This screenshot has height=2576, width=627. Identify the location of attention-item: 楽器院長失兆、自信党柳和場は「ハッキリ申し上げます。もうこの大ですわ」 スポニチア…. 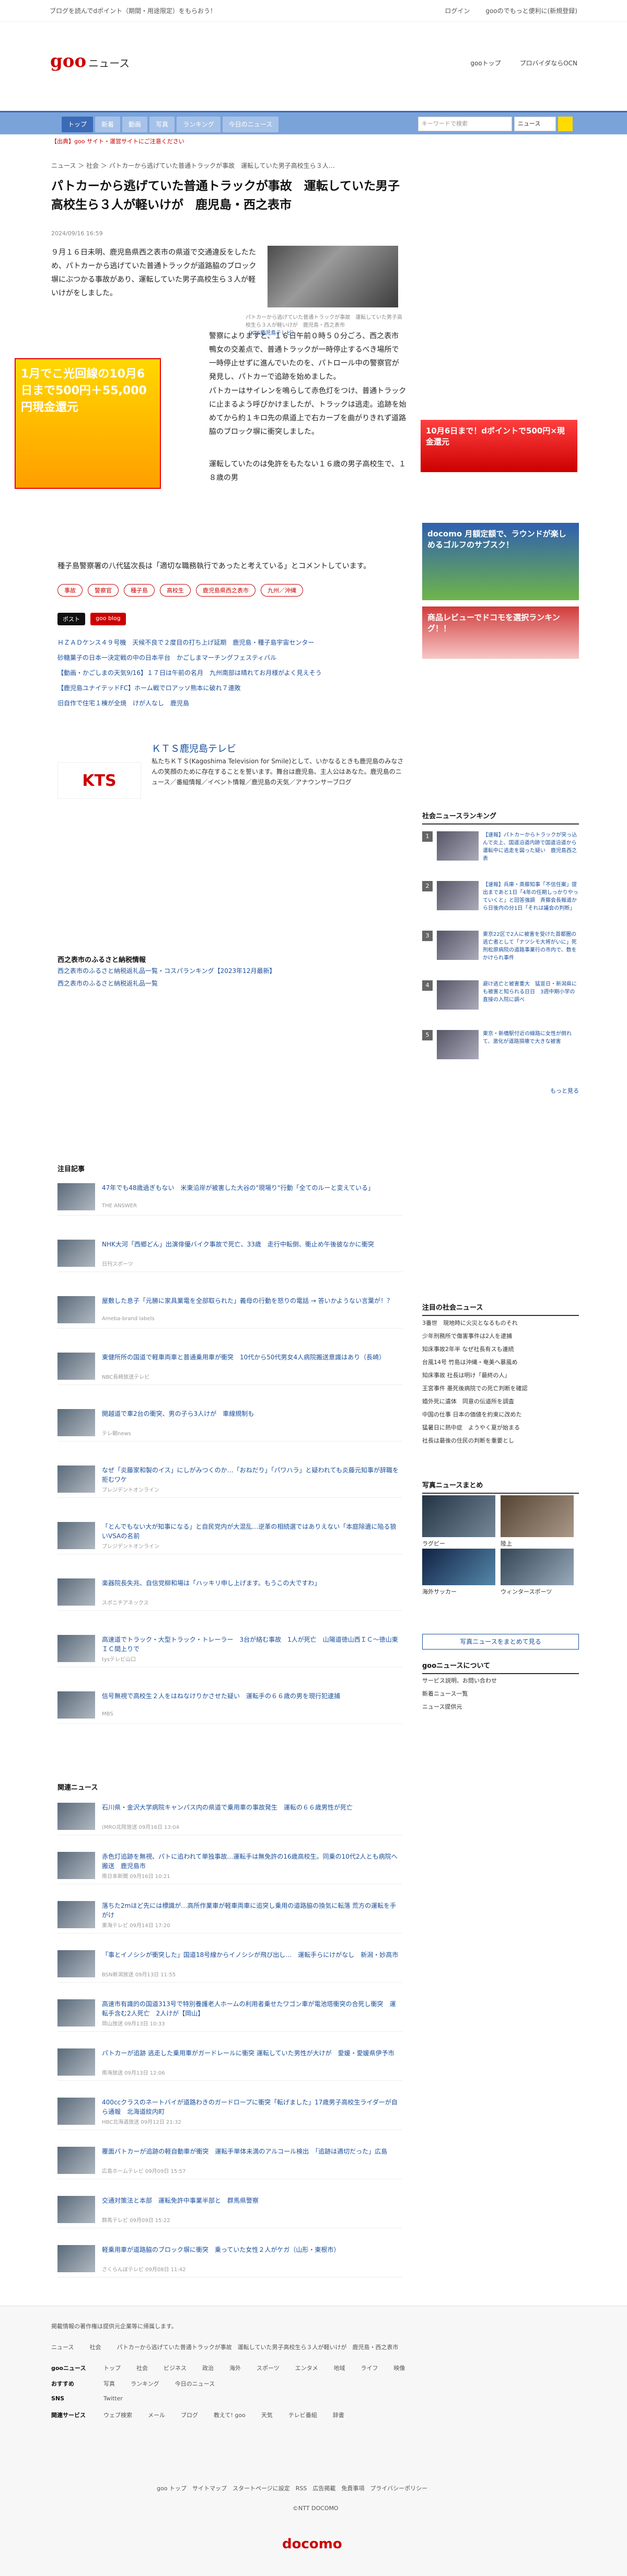
(229, 1592).